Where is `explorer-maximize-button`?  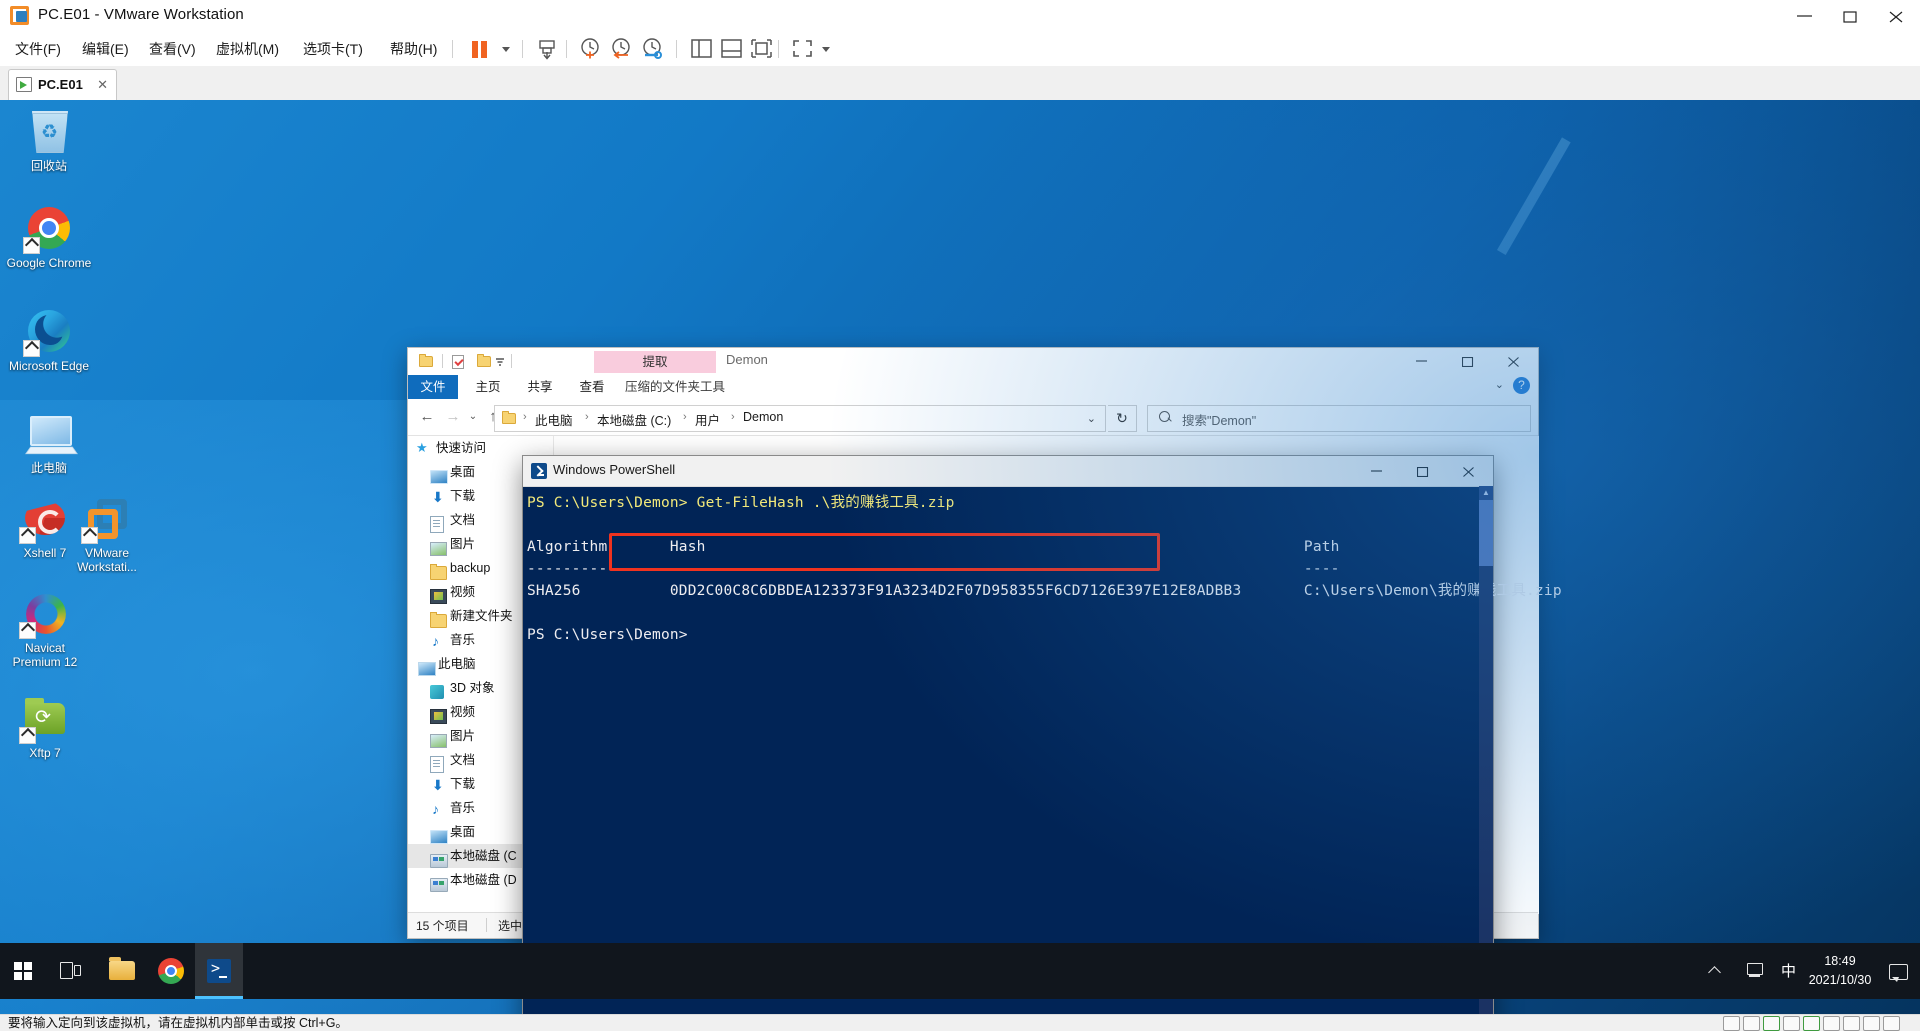 explorer-maximize-button is located at coordinates (1469, 361).